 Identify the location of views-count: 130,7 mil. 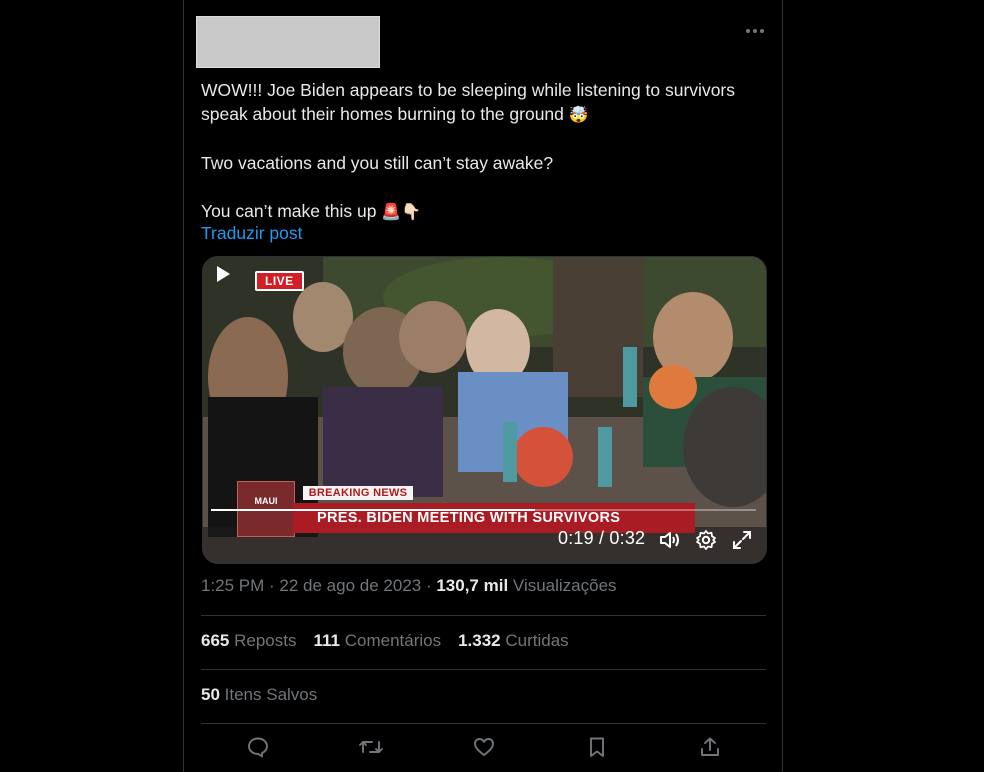
(472, 585).